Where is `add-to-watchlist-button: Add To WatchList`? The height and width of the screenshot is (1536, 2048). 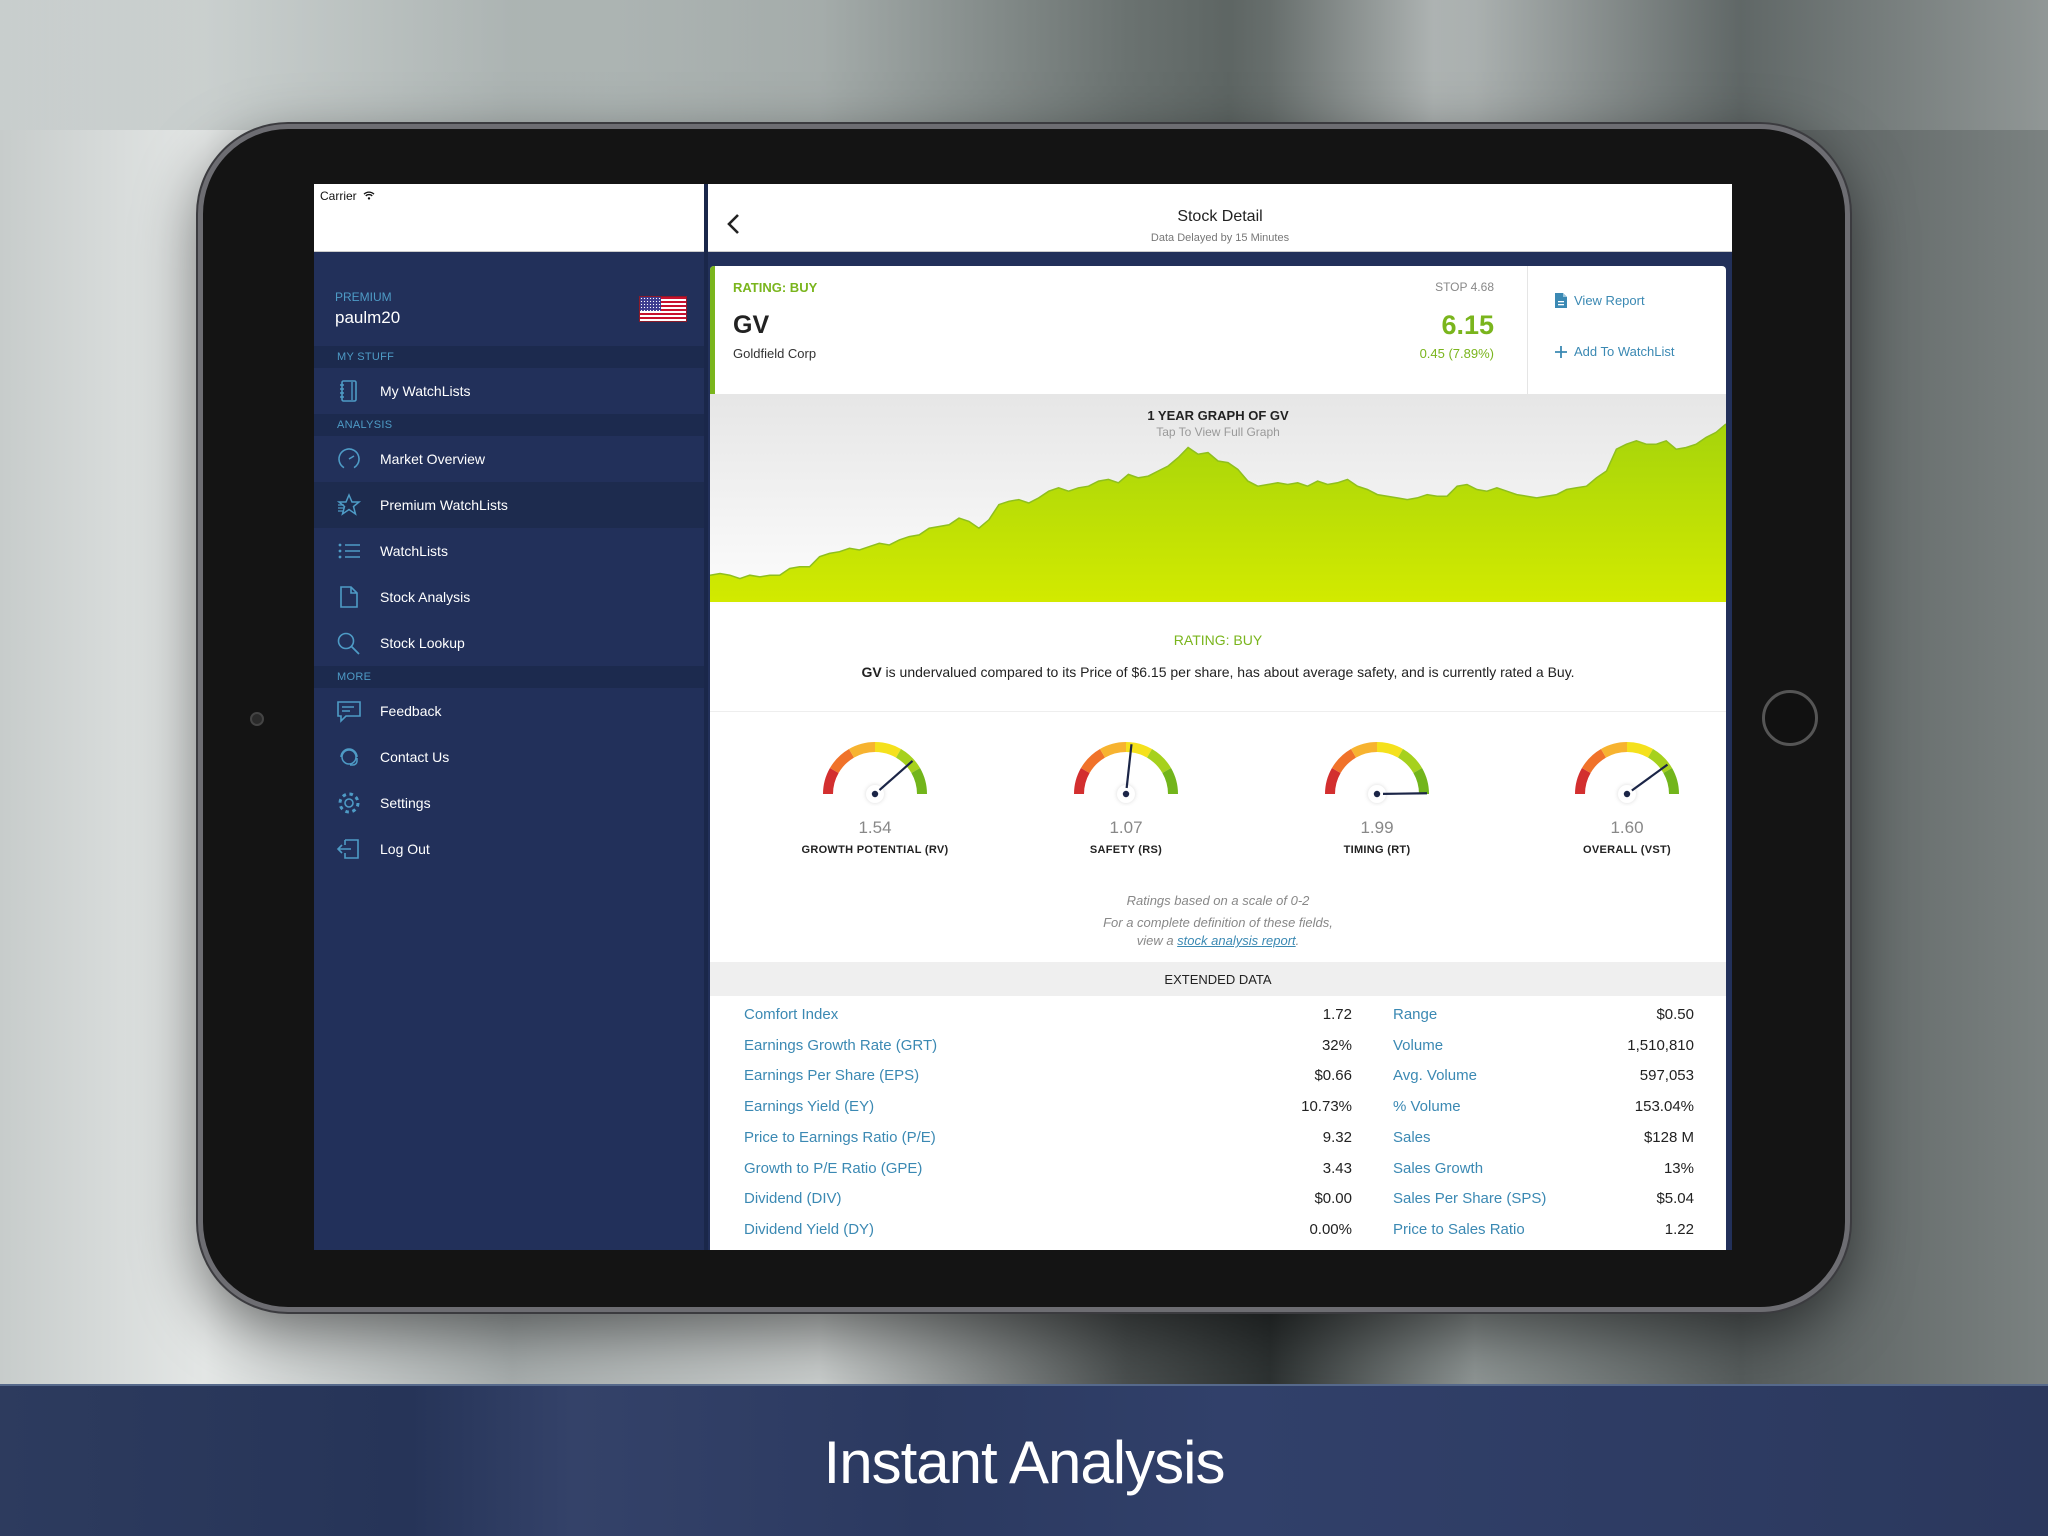
add-to-watchlist-button: Add To WatchList is located at coordinates (1614, 351).